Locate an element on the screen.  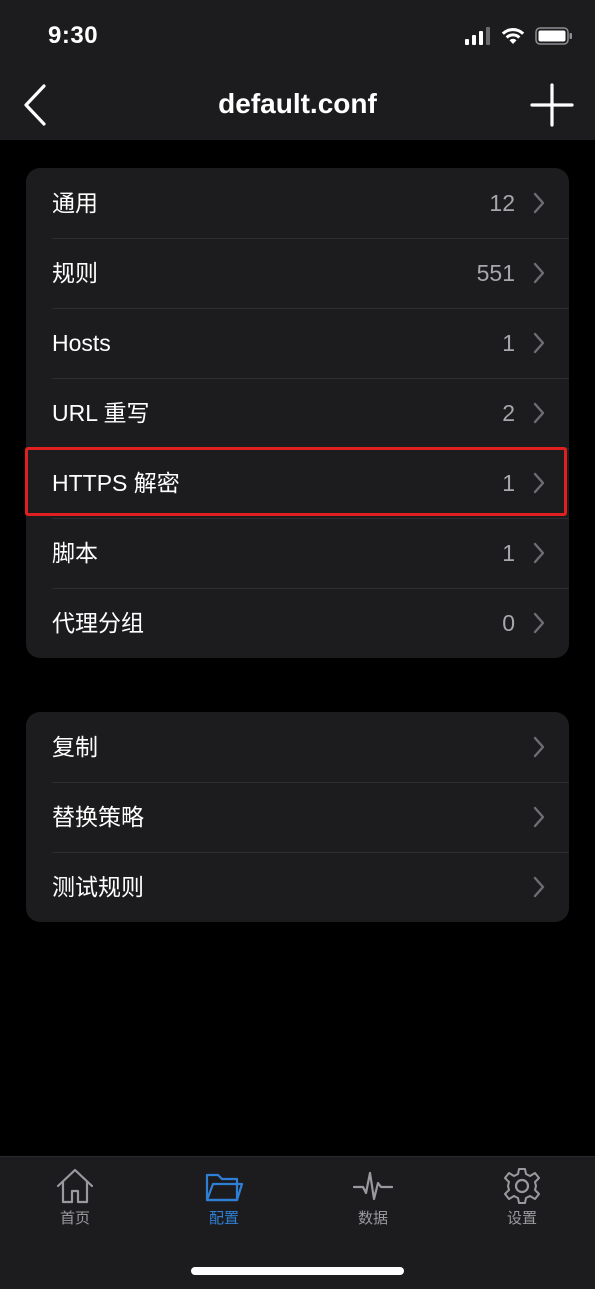
tab-settings: 设置 is located at coordinates (522, 1199).